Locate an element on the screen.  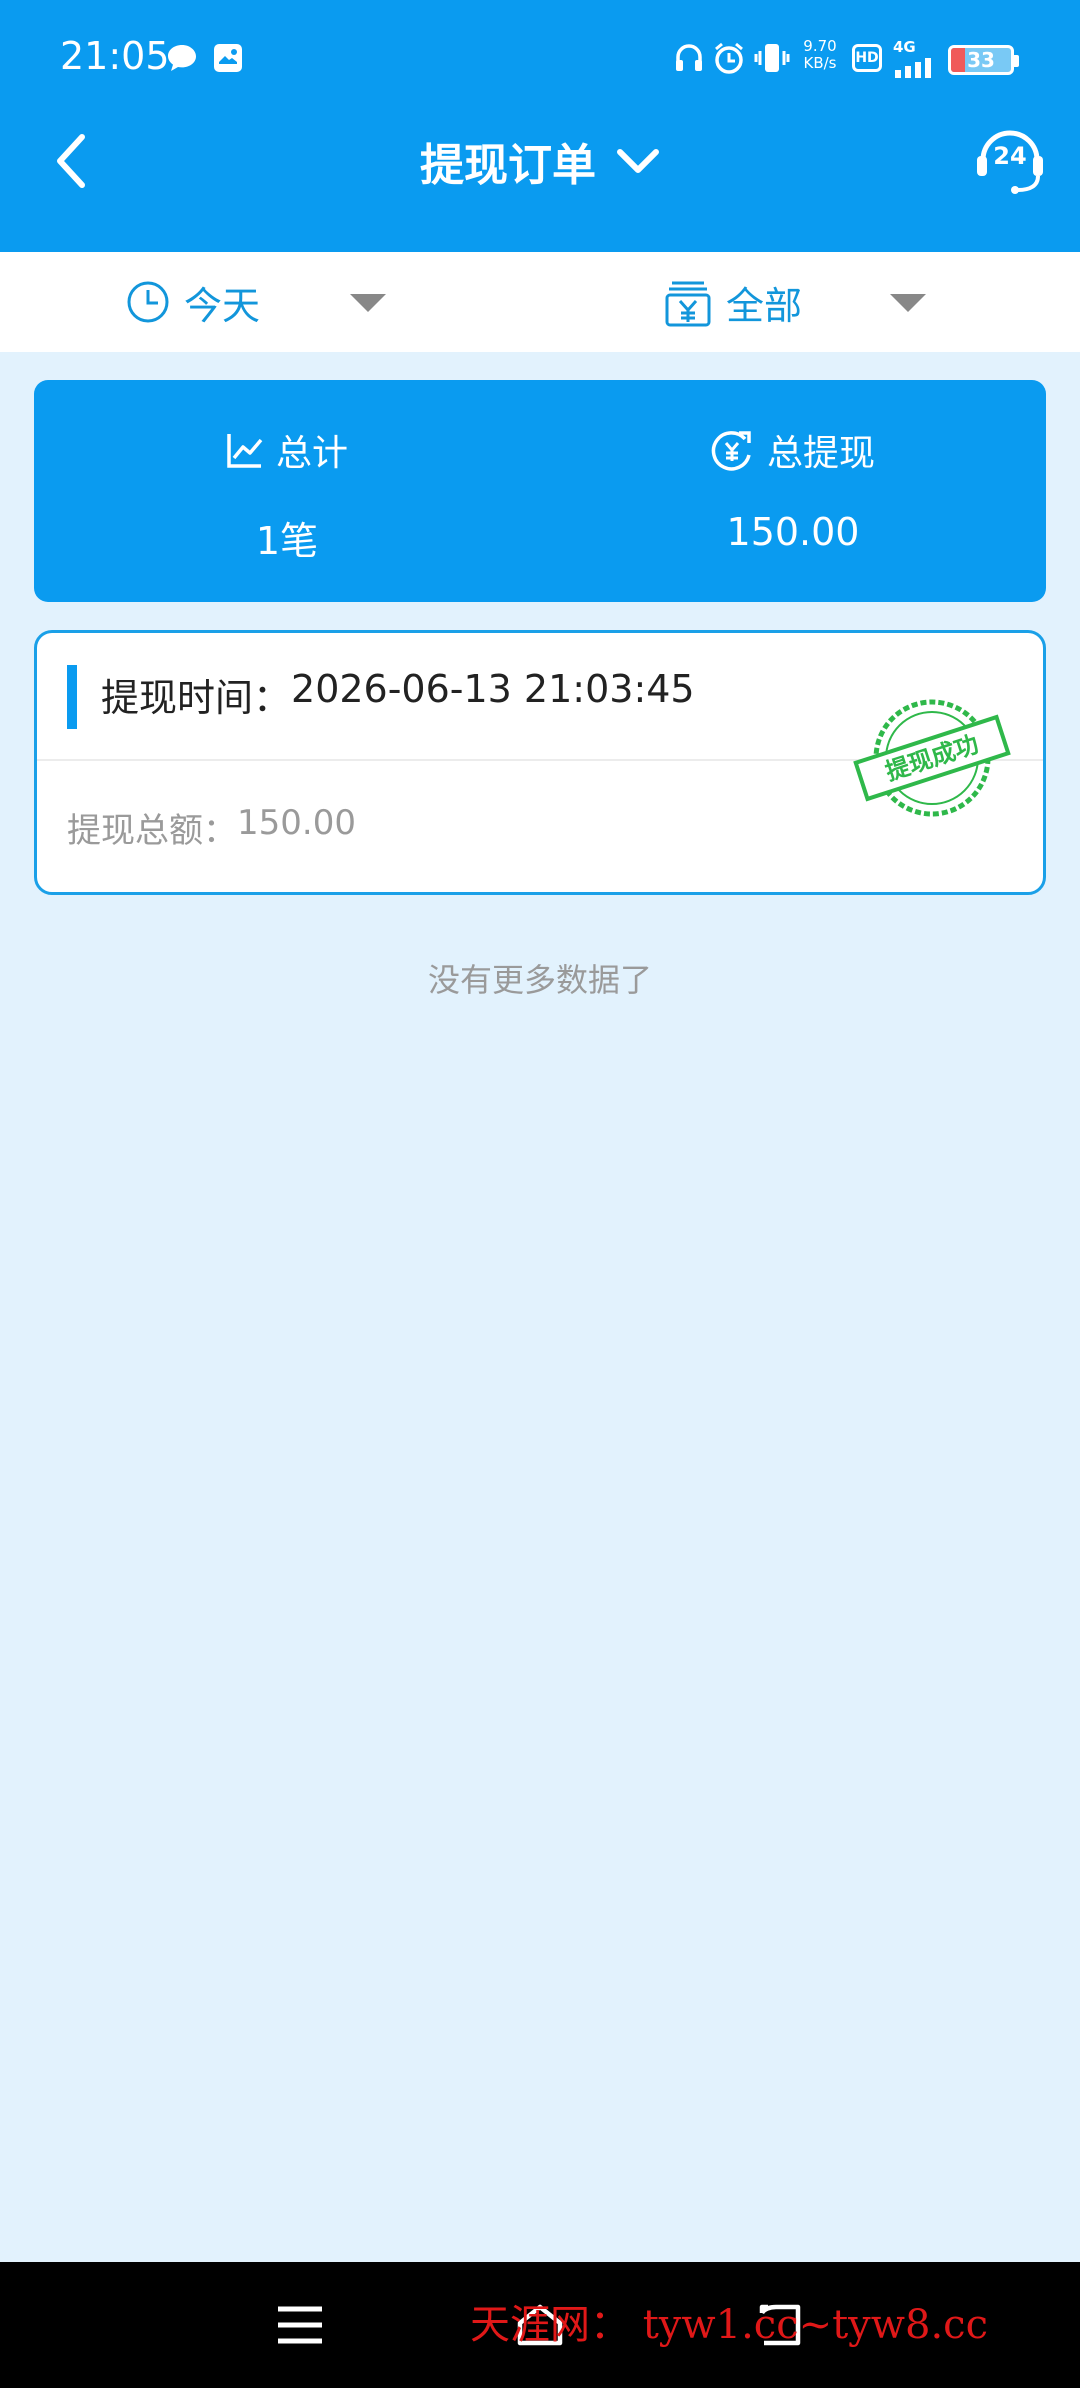
summary-withdraw: 总提现 150.00 is located at coordinates (793, 491).